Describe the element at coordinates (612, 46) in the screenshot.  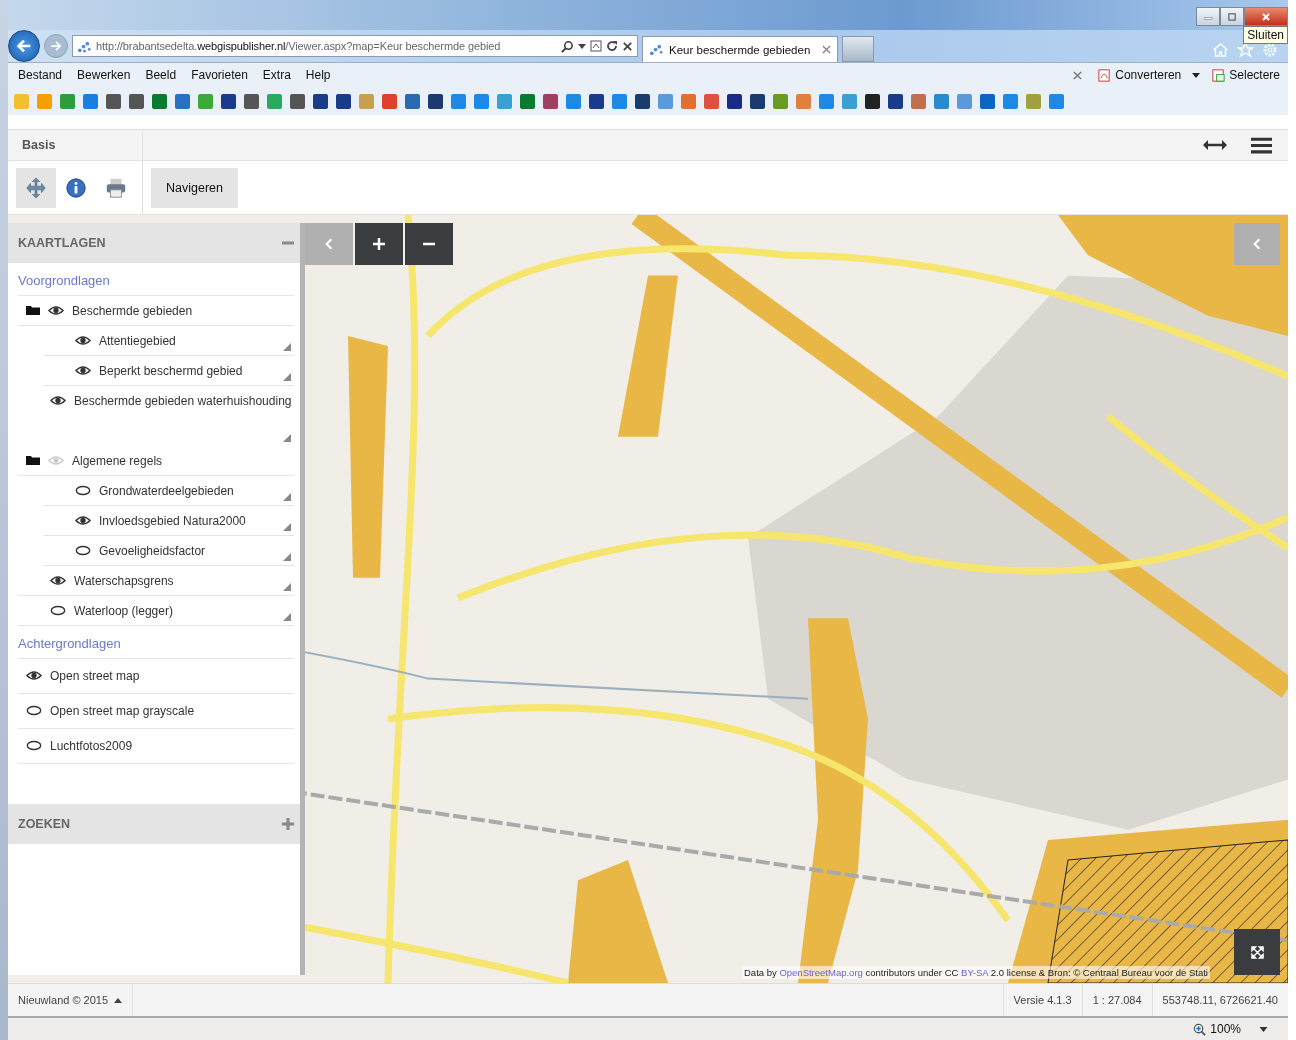
I see `refresh-icon` at that location.